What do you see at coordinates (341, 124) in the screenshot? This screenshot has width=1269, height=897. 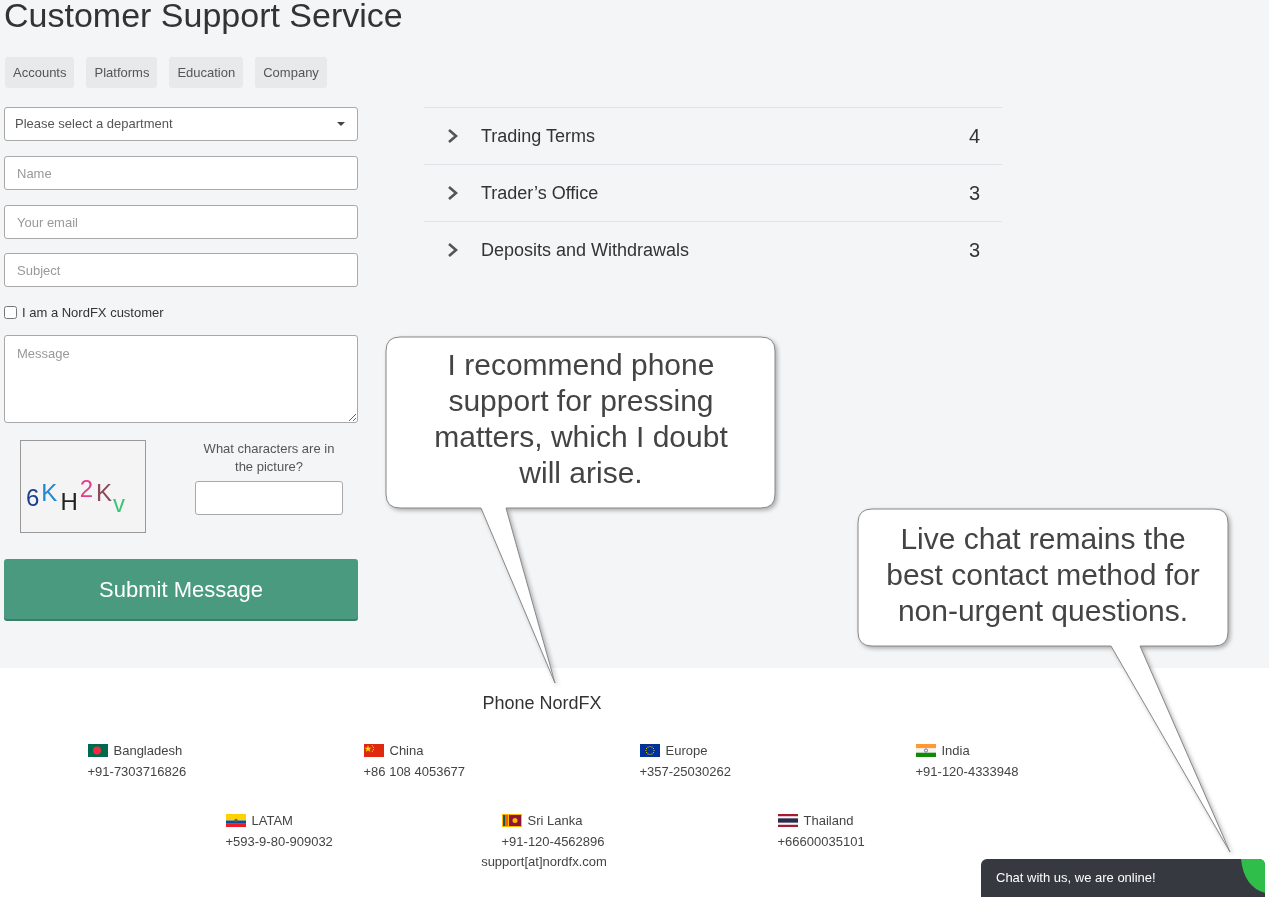 I see `caret-icon` at bounding box center [341, 124].